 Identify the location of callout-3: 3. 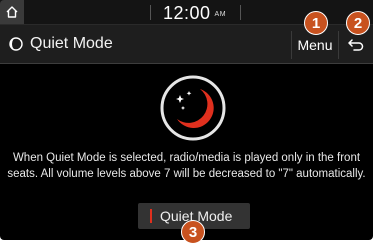
(193, 232).